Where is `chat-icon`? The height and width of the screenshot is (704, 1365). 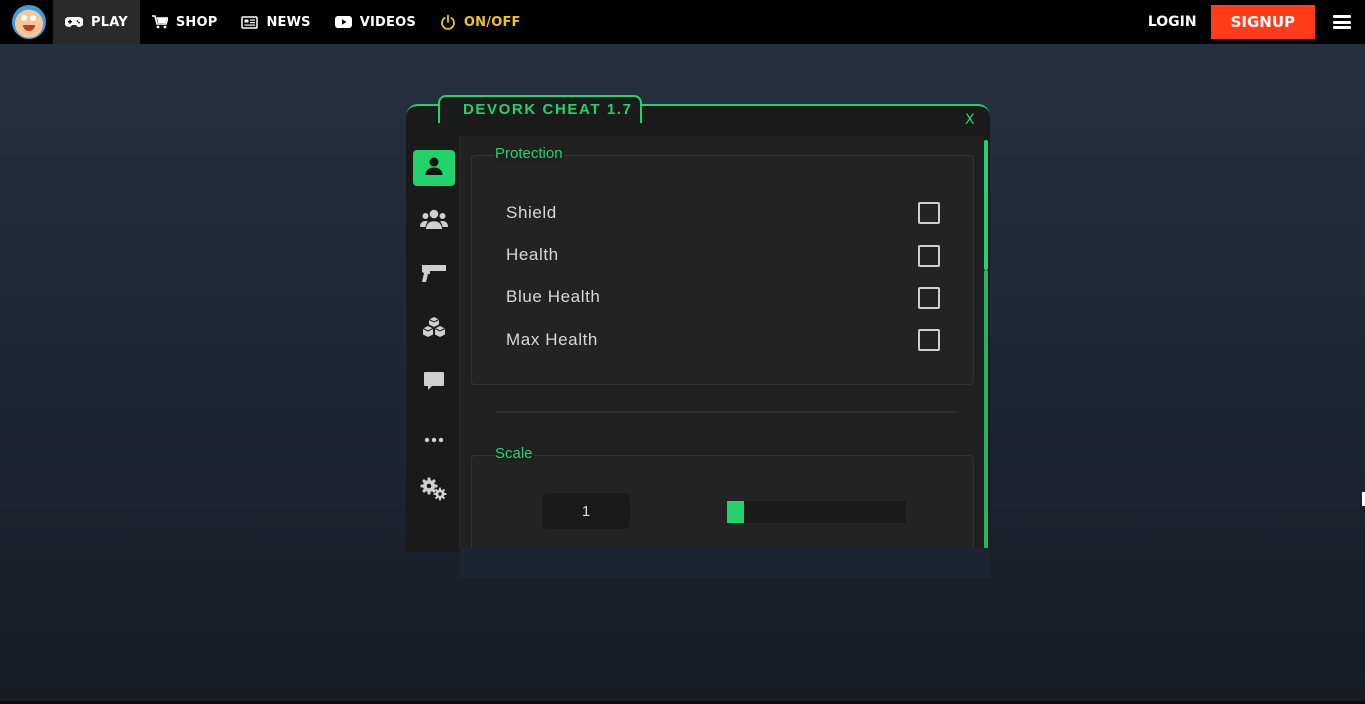
chat-icon is located at coordinates (434, 383).